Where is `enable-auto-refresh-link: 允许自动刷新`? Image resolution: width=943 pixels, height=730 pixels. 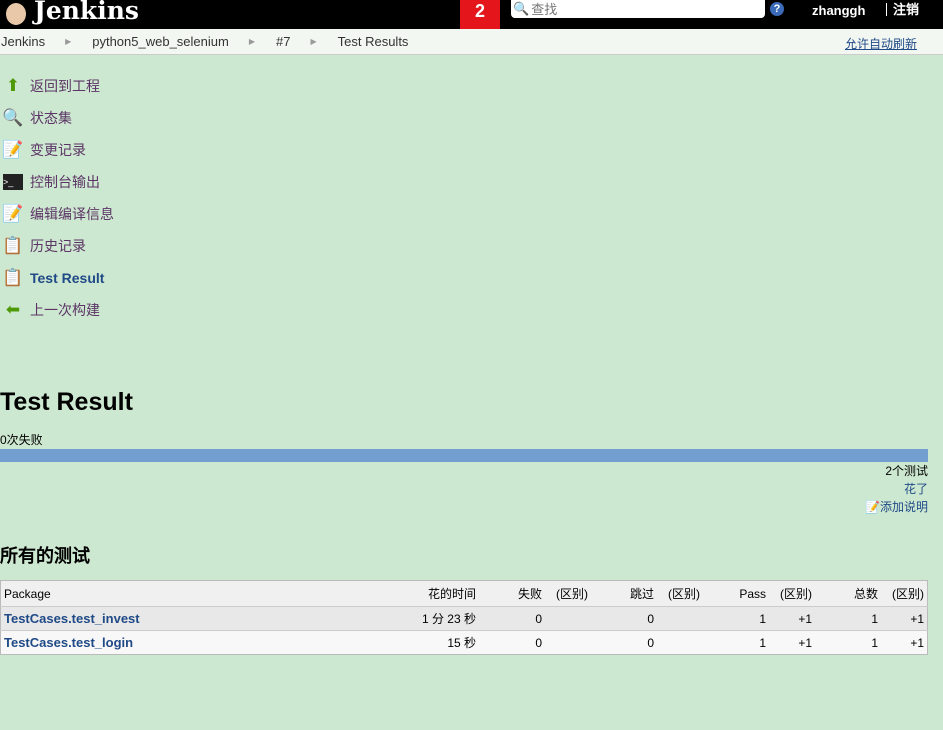 enable-auto-refresh-link: 允许自动刷新 is located at coordinates (881, 43).